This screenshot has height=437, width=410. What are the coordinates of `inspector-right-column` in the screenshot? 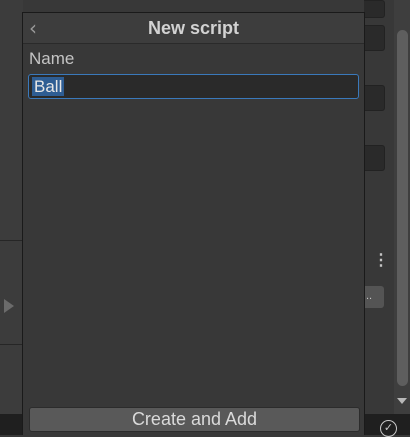 It's located at (379, 217).